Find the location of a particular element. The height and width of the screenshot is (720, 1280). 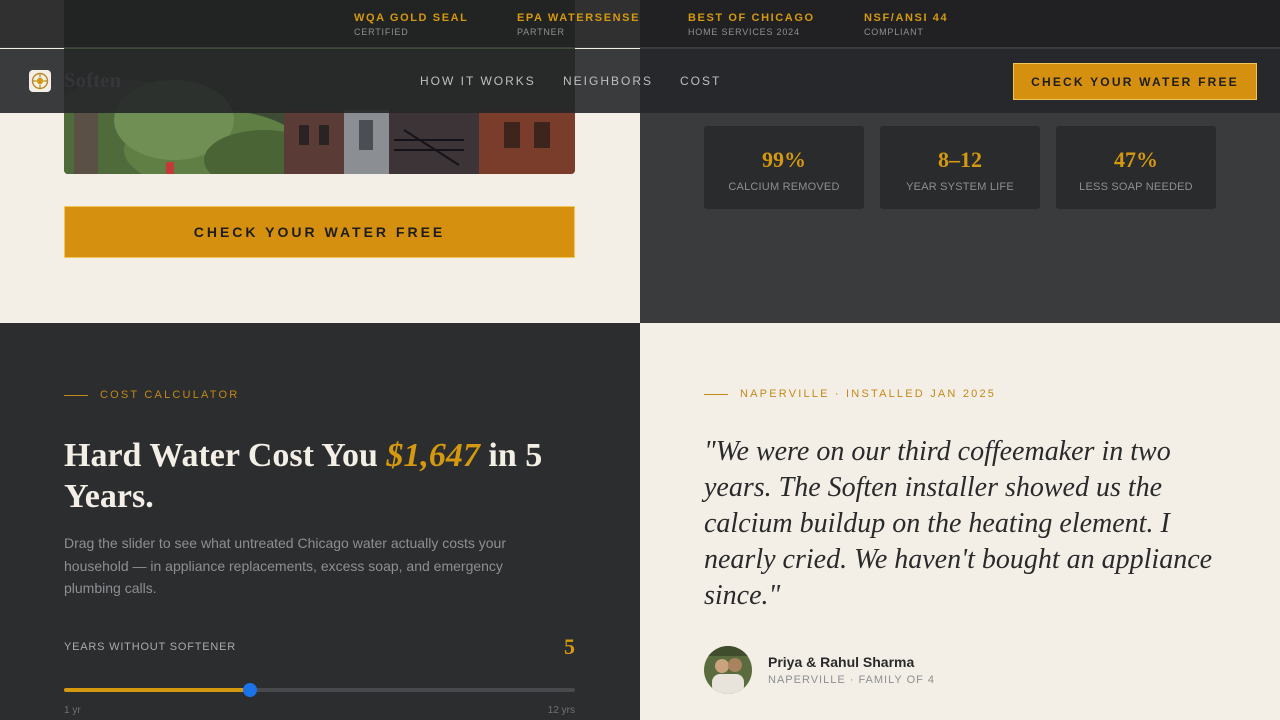

nav-link-how-it-works: HOW IT WORKS is located at coordinates (478, 81).